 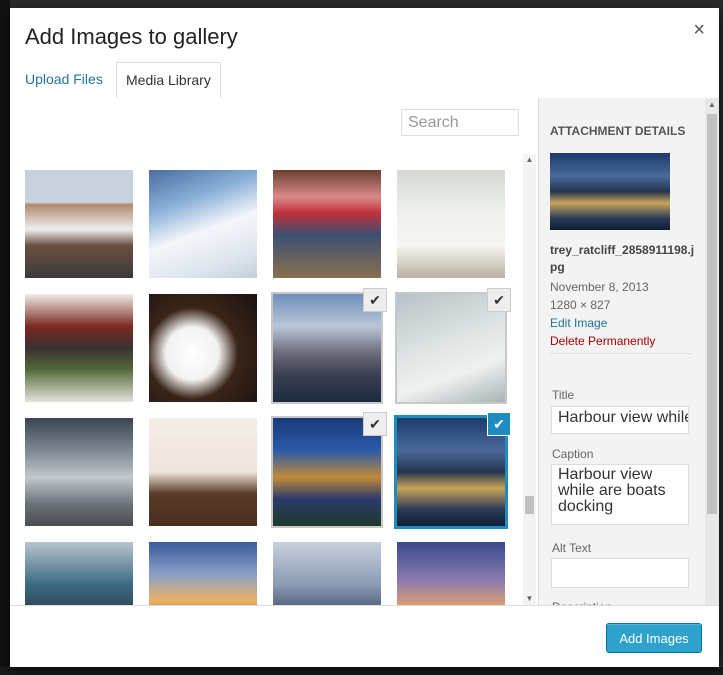 What do you see at coordinates (529, 379) in the screenshot?
I see `grid-scrollbar: ▲ ▼` at bounding box center [529, 379].